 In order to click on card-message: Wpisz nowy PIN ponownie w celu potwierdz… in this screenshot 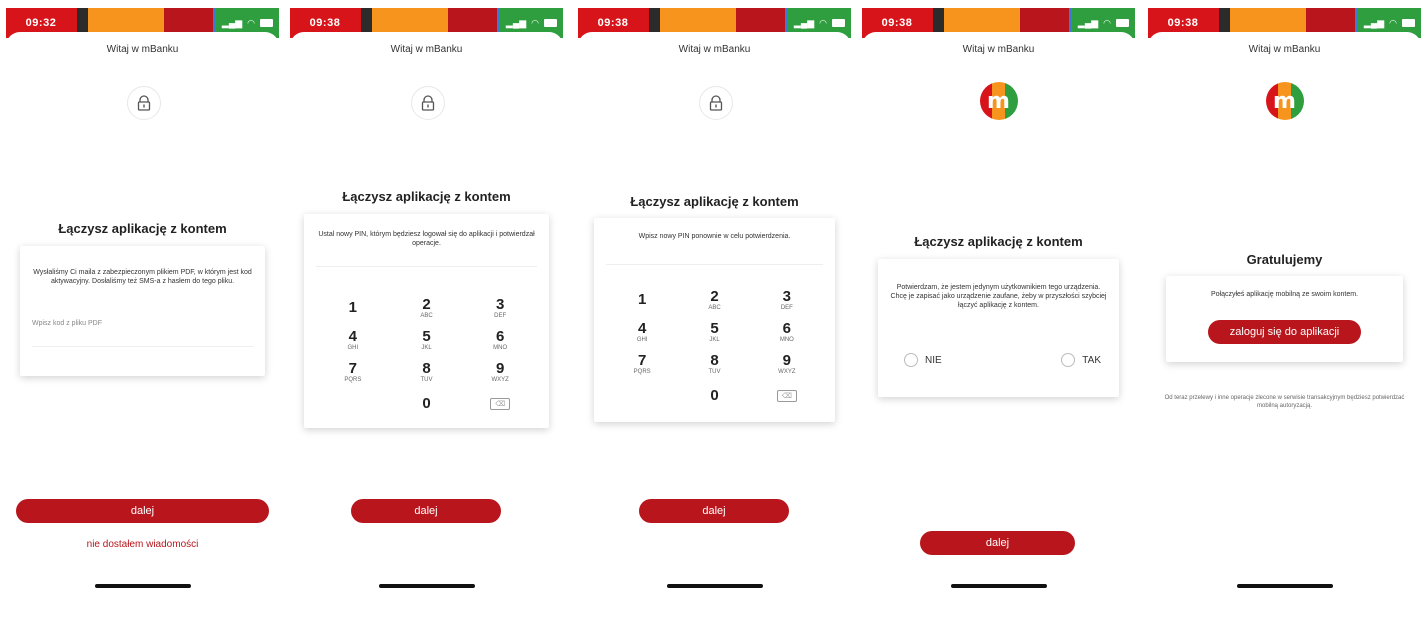, I will do `click(714, 236)`.